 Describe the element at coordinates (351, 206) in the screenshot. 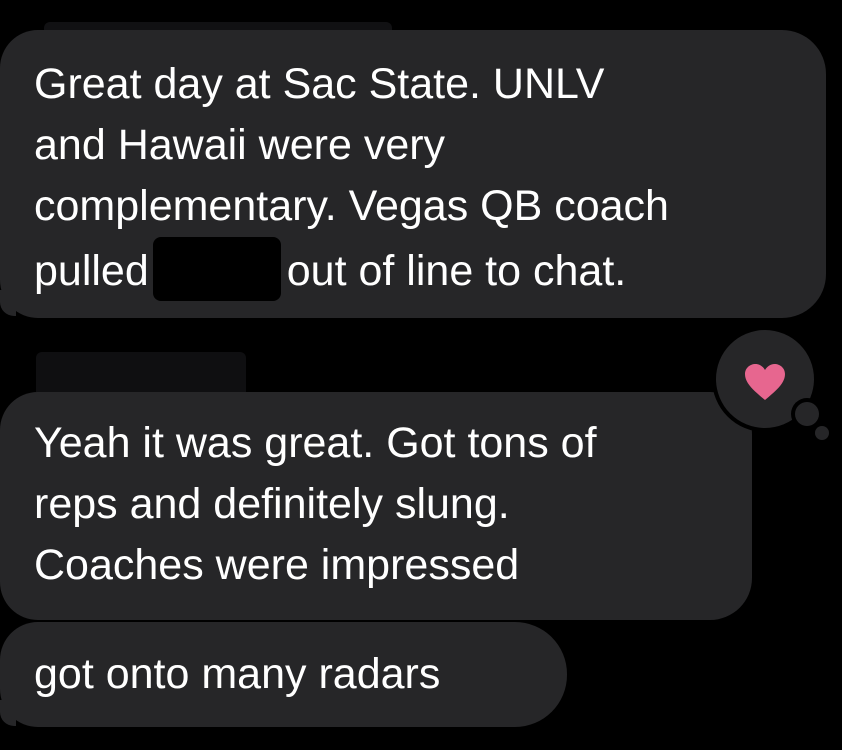

I see `message-1-line-3: complementary. Vegas QB coach` at that location.